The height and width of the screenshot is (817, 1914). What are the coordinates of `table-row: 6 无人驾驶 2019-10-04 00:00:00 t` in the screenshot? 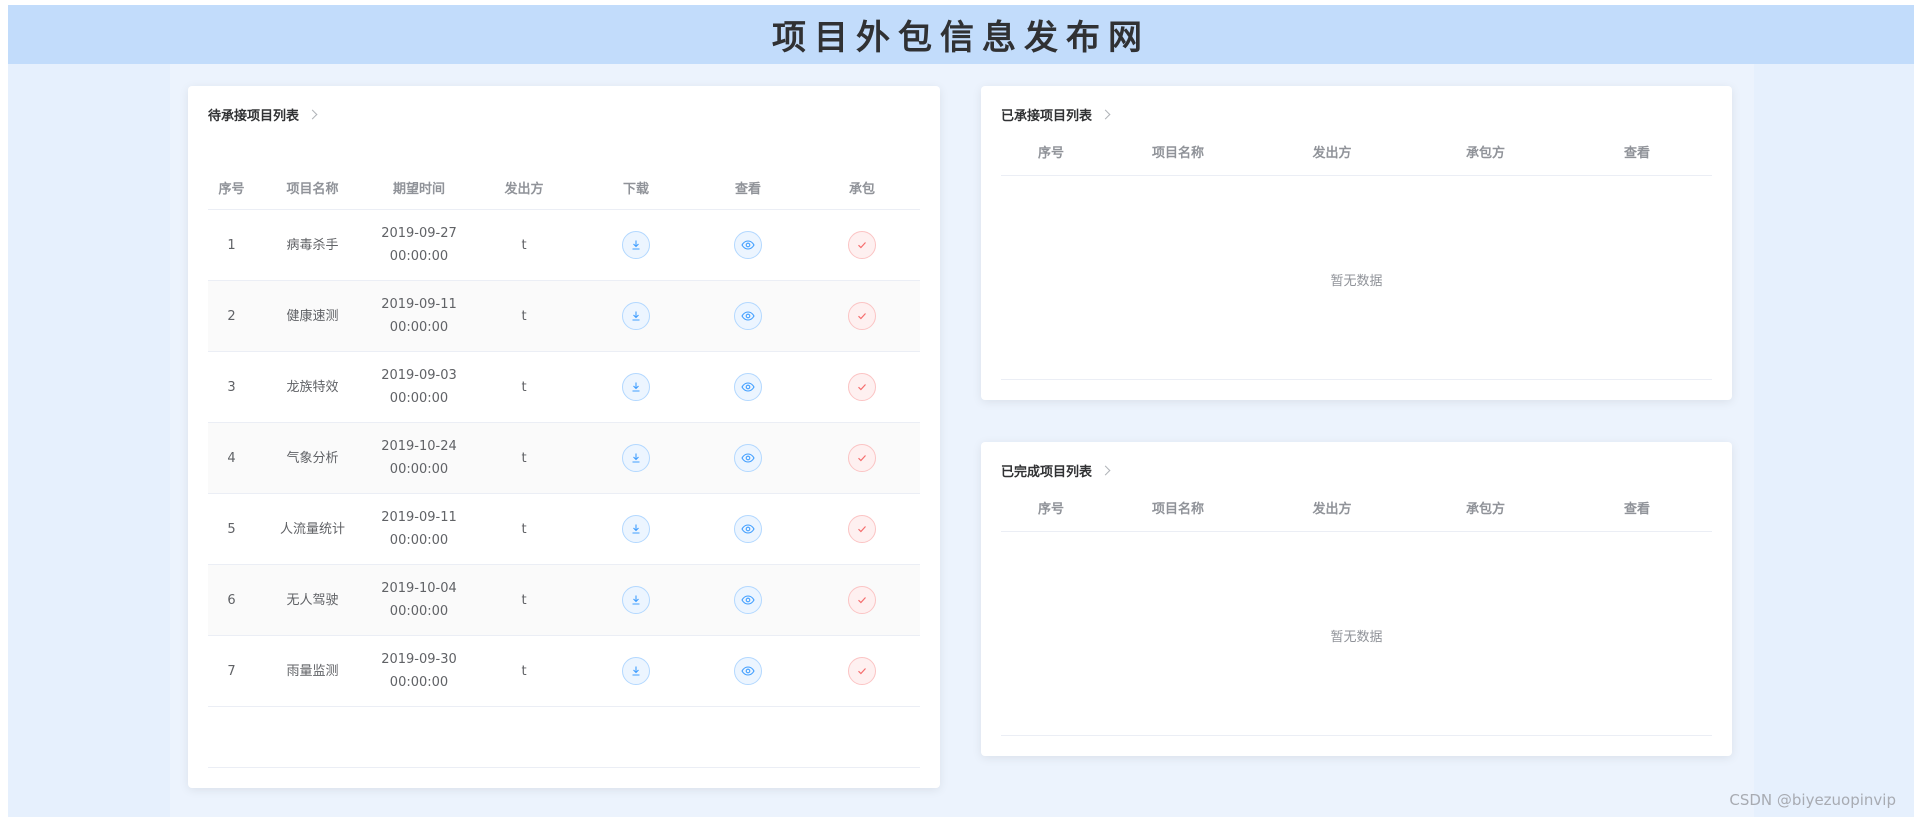 It's located at (564, 600).